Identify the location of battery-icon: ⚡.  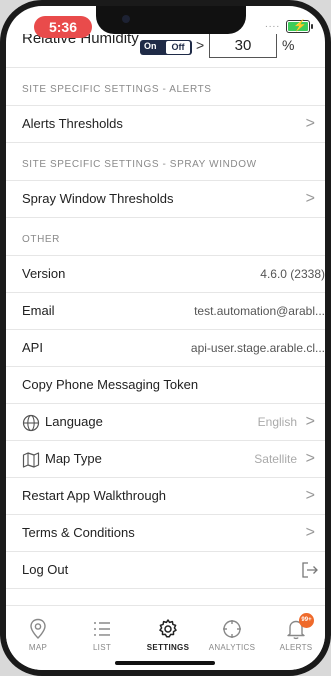
(299, 26).